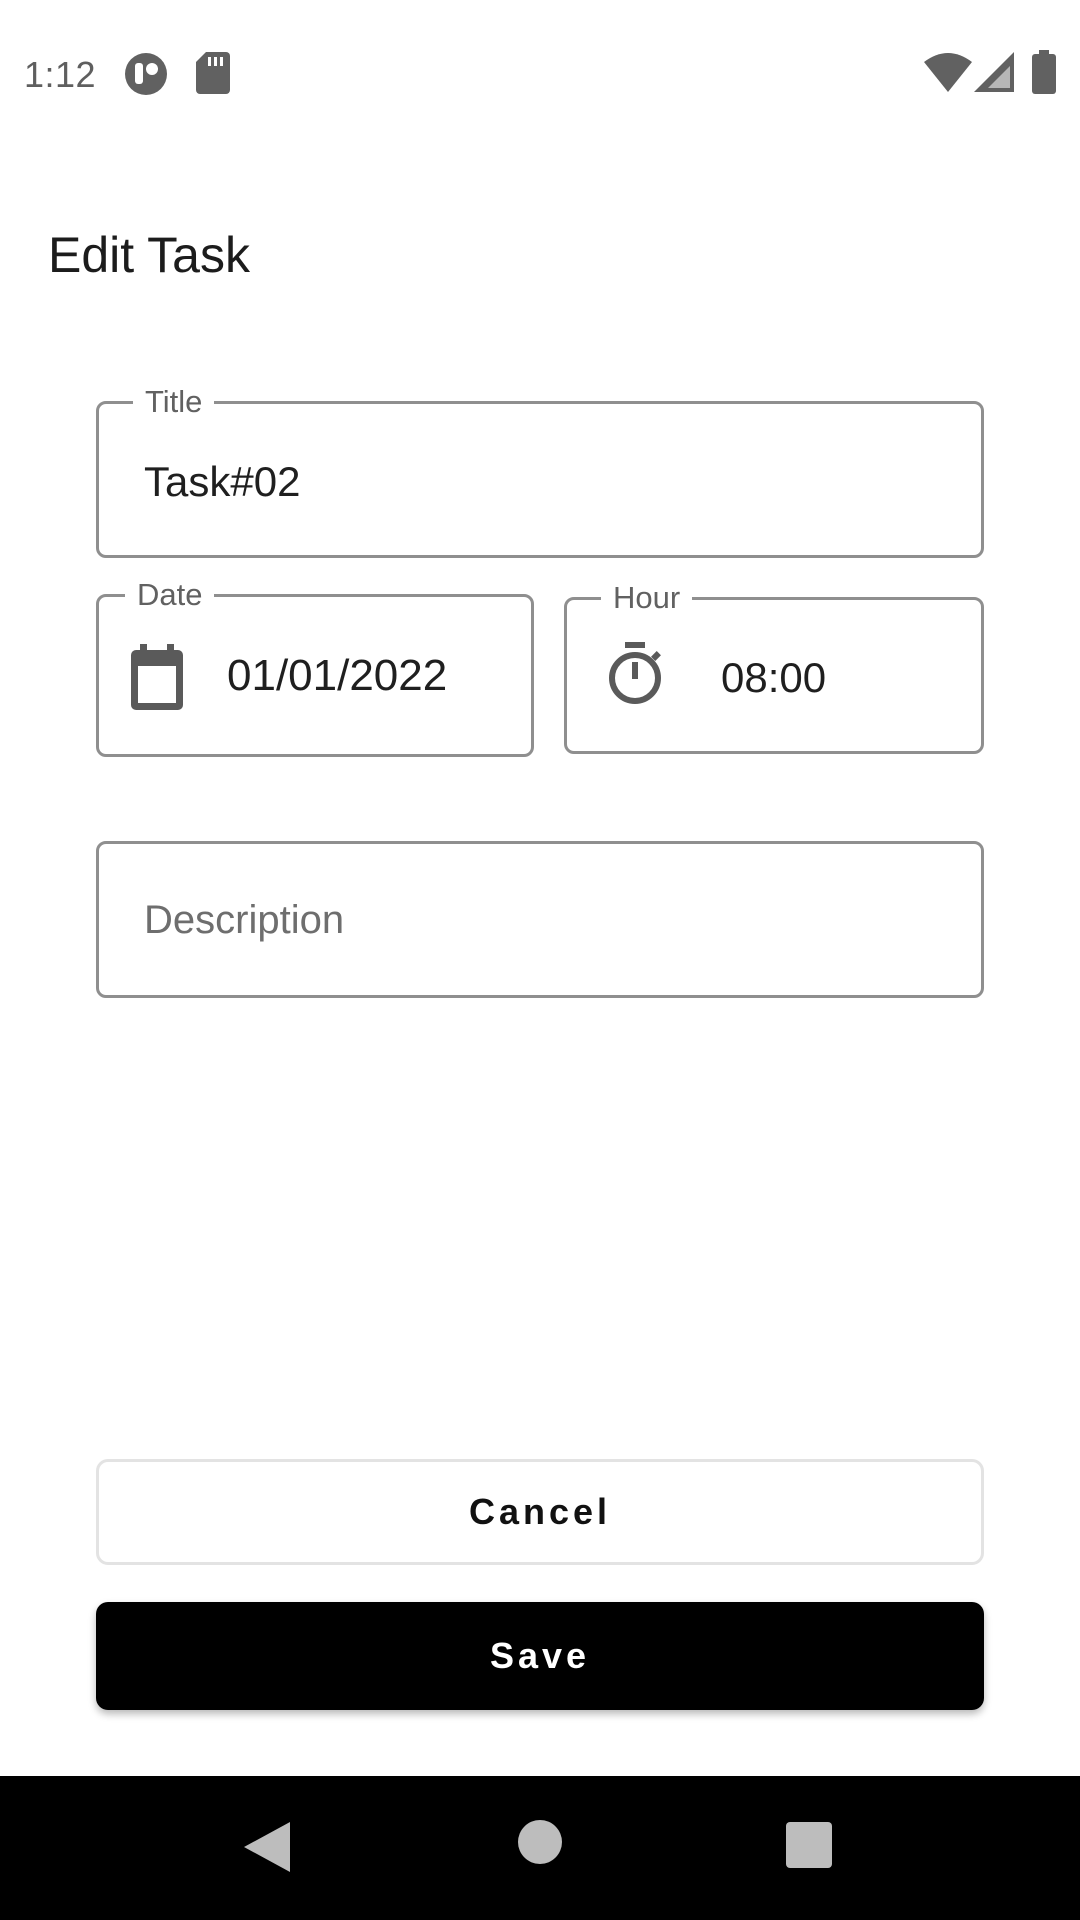 The image size is (1080, 1920). What do you see at coordinates (170, 595) in the screenshot?
I see `date-field-label: Date` at bounding box center [170, 595].